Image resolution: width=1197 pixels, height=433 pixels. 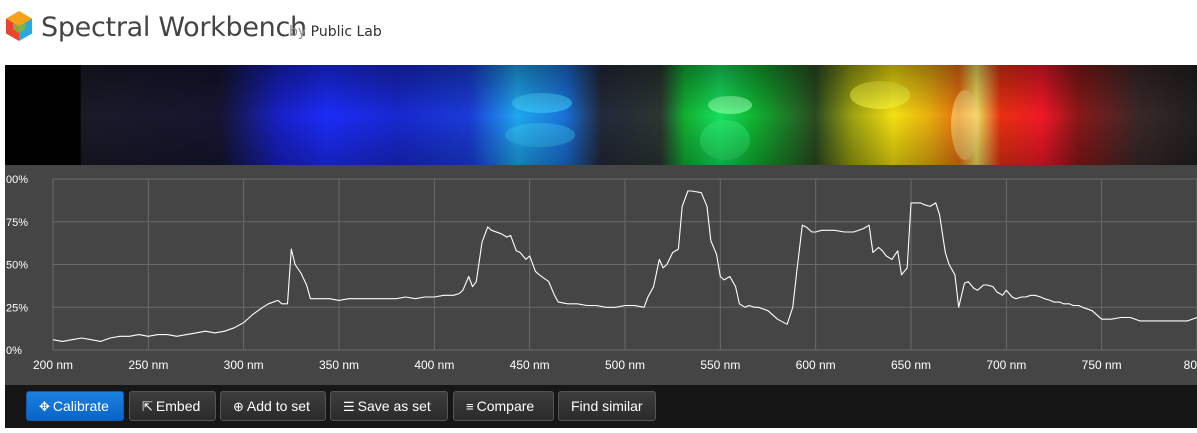 I want to click on x-tick-label: 650 nm, so click(x=911, y=365).